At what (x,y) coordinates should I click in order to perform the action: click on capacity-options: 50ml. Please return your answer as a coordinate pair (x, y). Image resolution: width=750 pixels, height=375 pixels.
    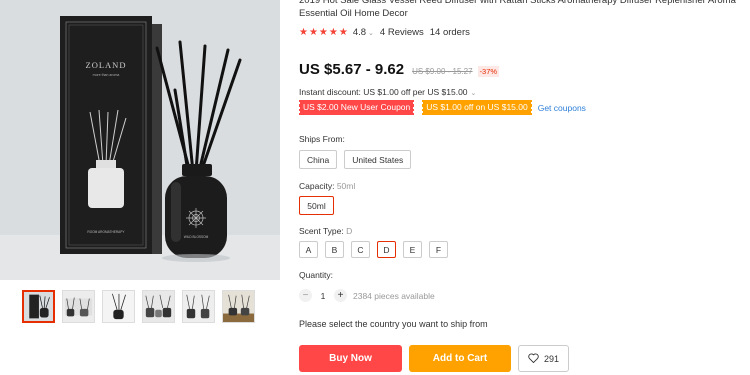
    Looking at the image, I should click on (316, 205).